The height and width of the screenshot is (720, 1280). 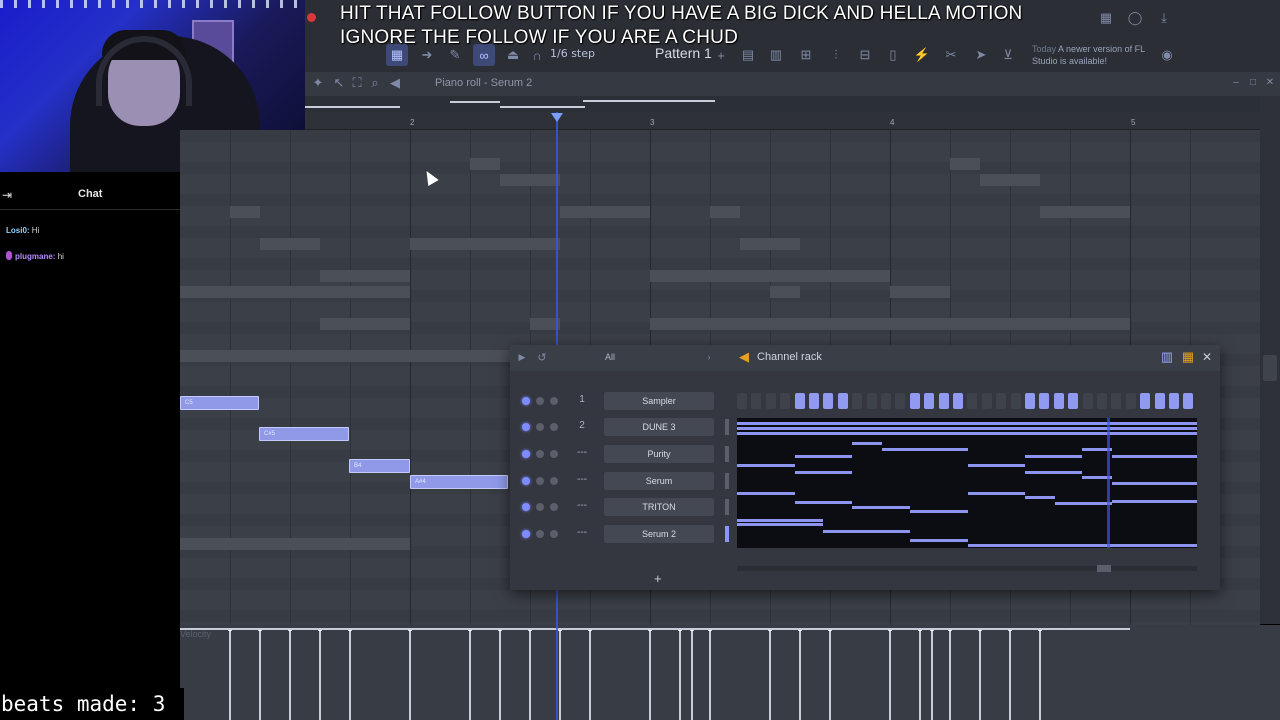 What do you see at coordinates (730, 672) in the screenshot?
I see `velocity-lane` at bounding box center [730, 672].